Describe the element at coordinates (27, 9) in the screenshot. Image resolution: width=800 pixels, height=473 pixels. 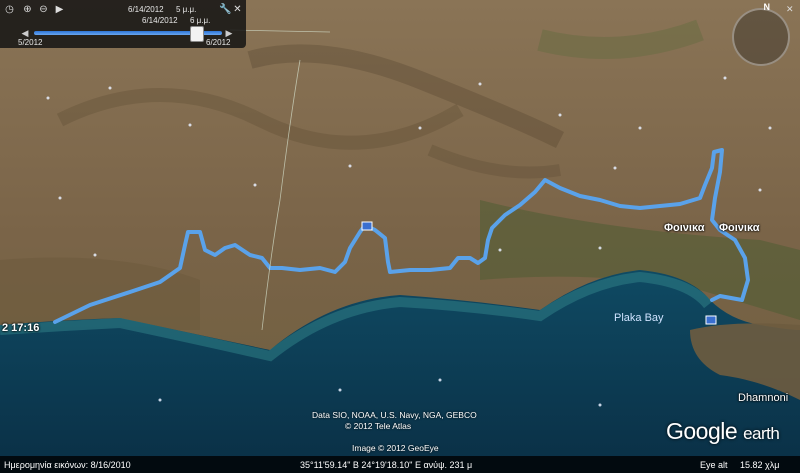
I see `zoom-in-icon: ⊕` at that location.